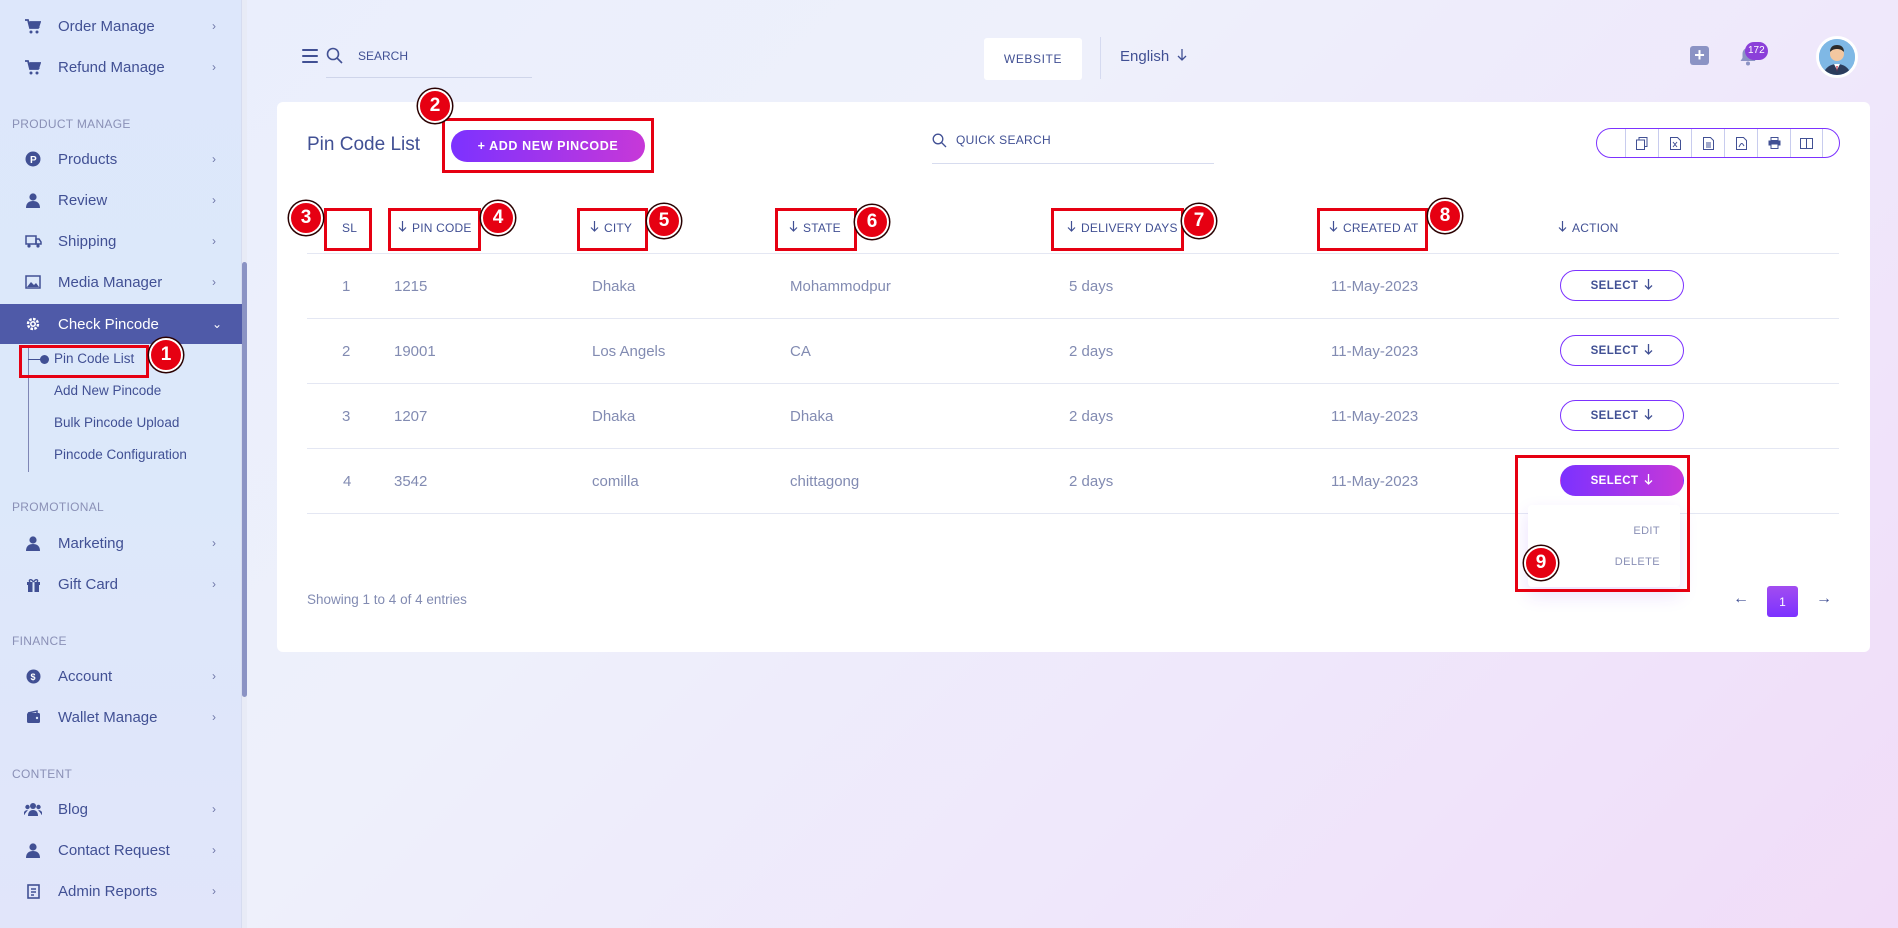 The width and height of the screenshot is (1898, 928). What do you see at coordinates (1674, 143) in the screenshot?
I see `excel-icon` at bounding box center [1674, 143].